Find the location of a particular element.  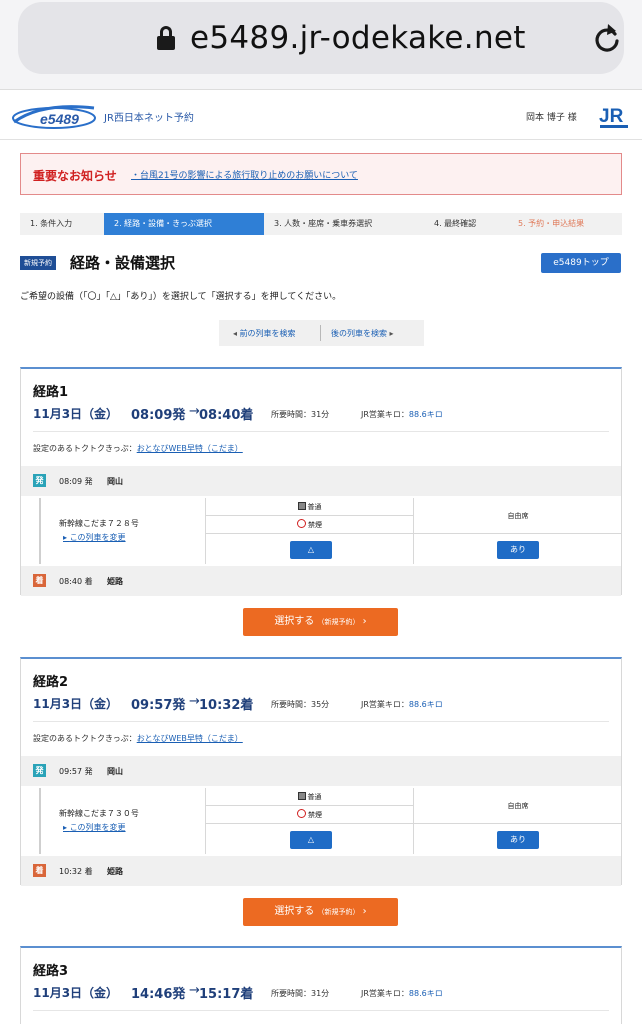

brand-text: JR西日本ネット予約 is located at coordinates (149, 118).